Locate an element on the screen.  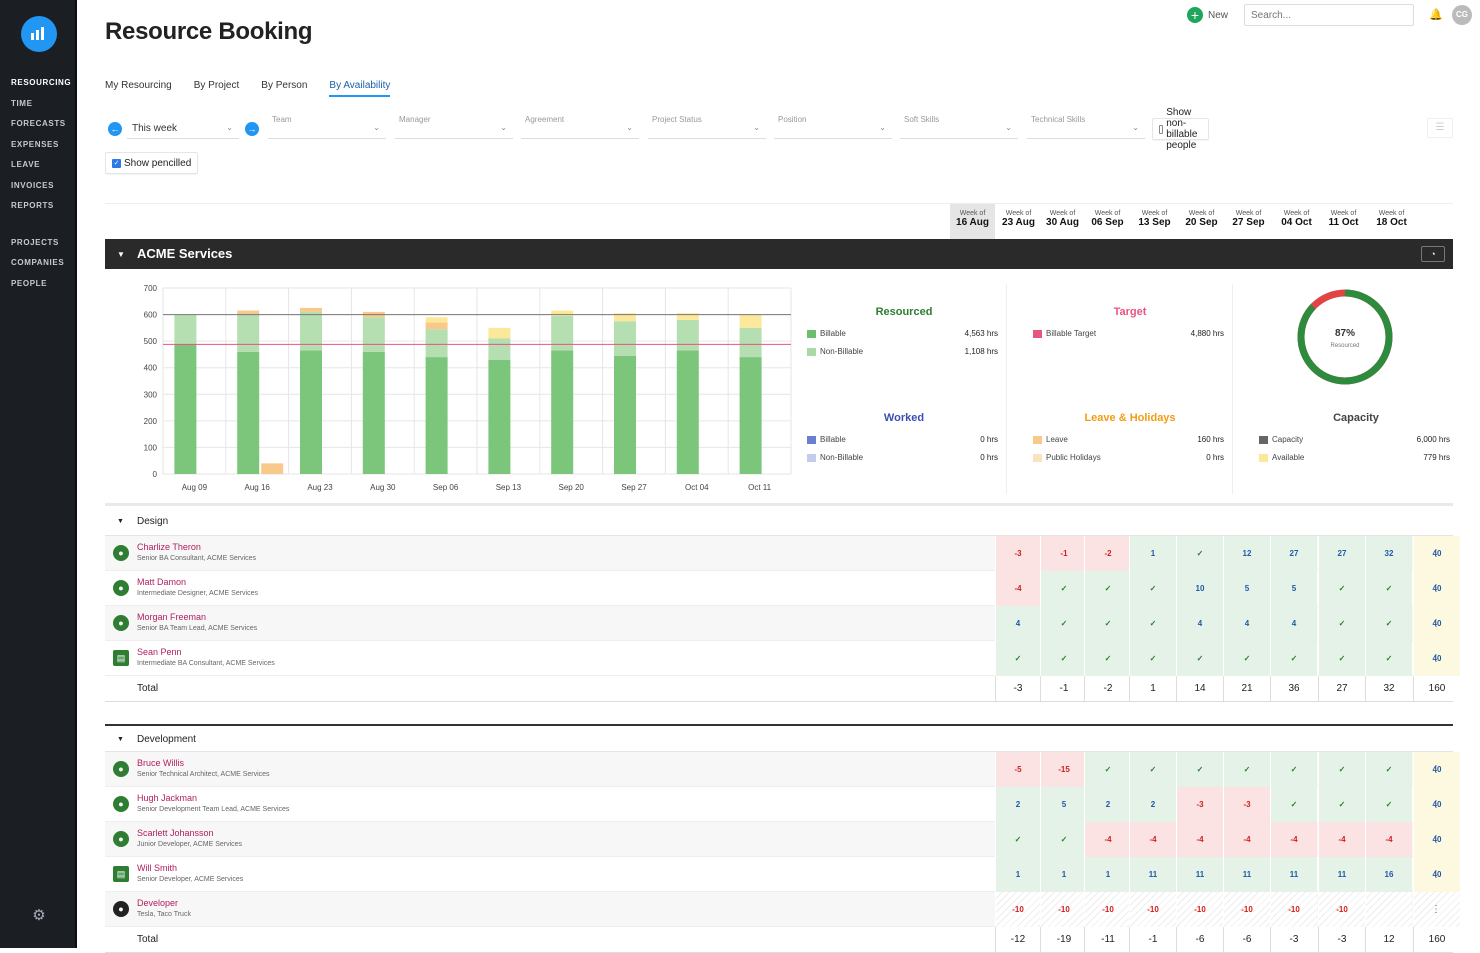
availability-cell is located at coordinates (1388, 909).